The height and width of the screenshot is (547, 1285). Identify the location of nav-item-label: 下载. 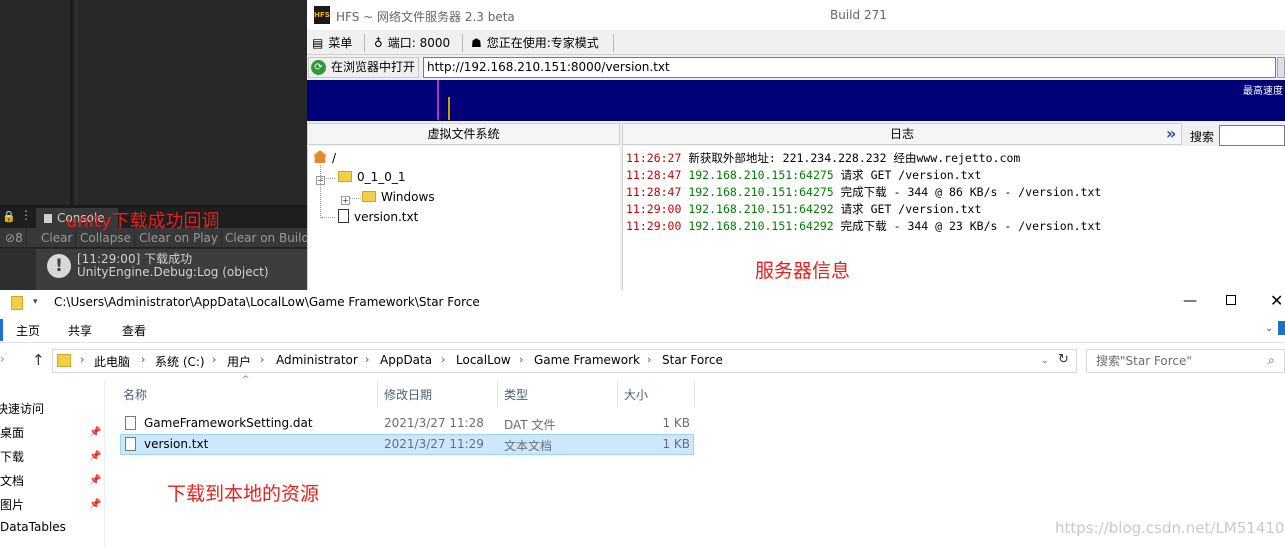
(12, 457).